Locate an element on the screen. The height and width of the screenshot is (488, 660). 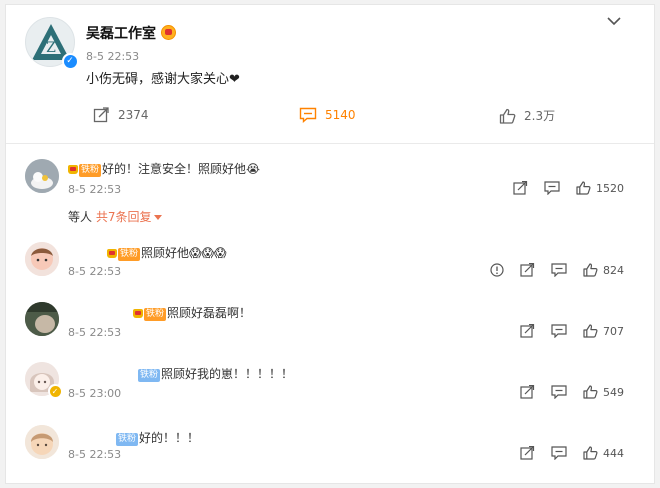
comment-like-count: 707 is located at coordinates (613, 331).